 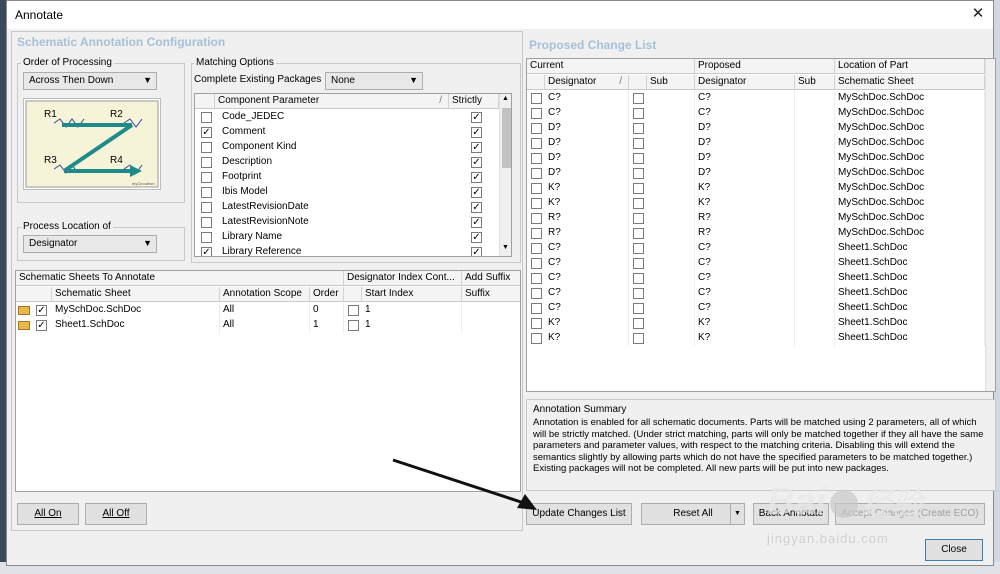 What do you see at coordinates (332, 101) in the screenshot?
I see `column-header-parameter: Component Parameter /` at bounding box center [332, 101].